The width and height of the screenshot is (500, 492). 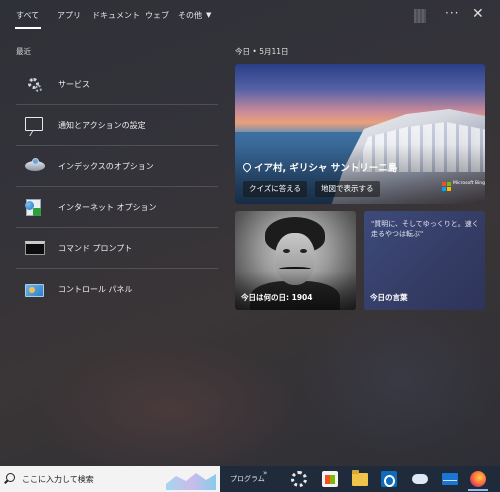 I want to click on recent-item-indexing-options: インデックスのオプション, so click(x=117, y=166).